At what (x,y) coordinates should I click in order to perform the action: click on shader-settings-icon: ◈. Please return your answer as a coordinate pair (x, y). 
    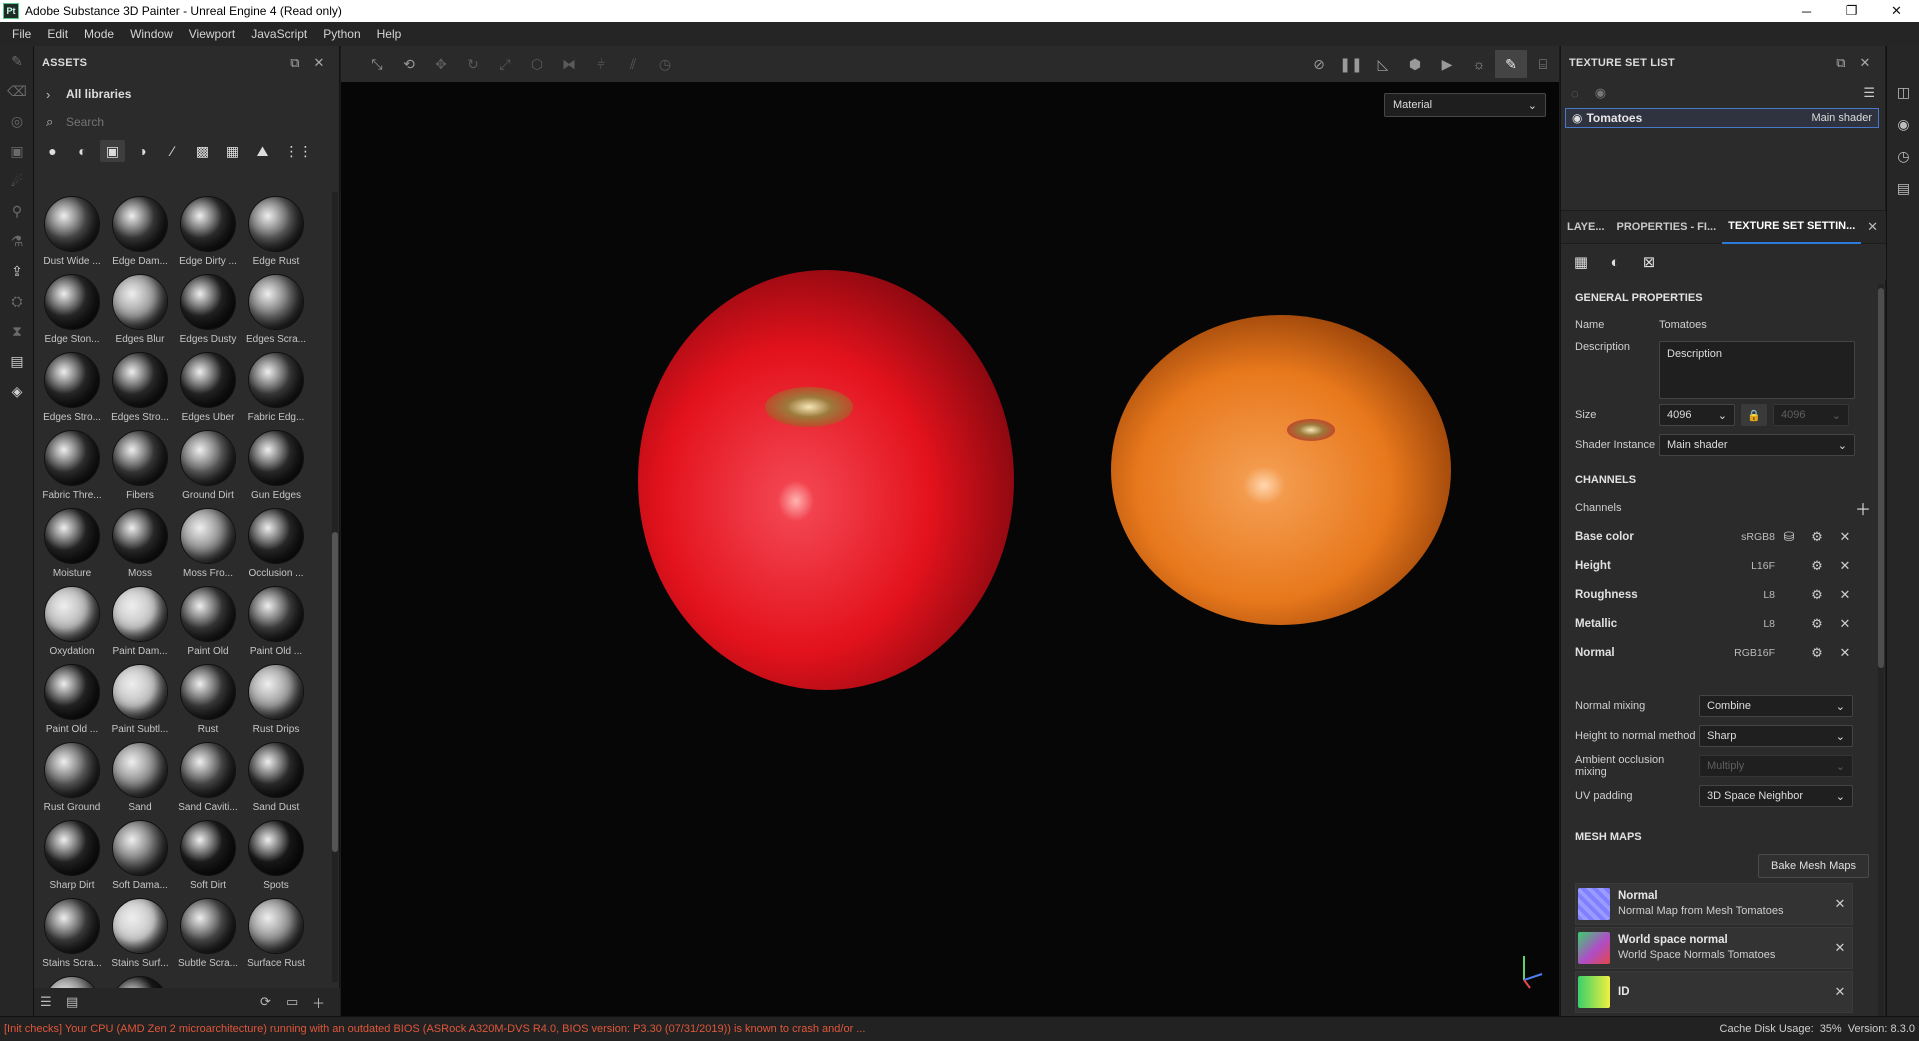
    Looking at the image, I should click on (17, 391).